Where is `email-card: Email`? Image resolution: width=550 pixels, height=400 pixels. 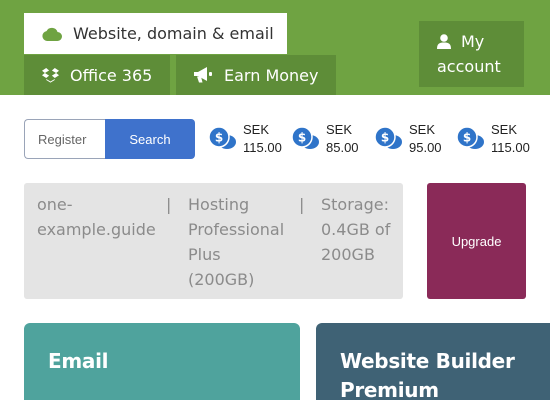 email-card: Email is located at coordinates (162, 361).